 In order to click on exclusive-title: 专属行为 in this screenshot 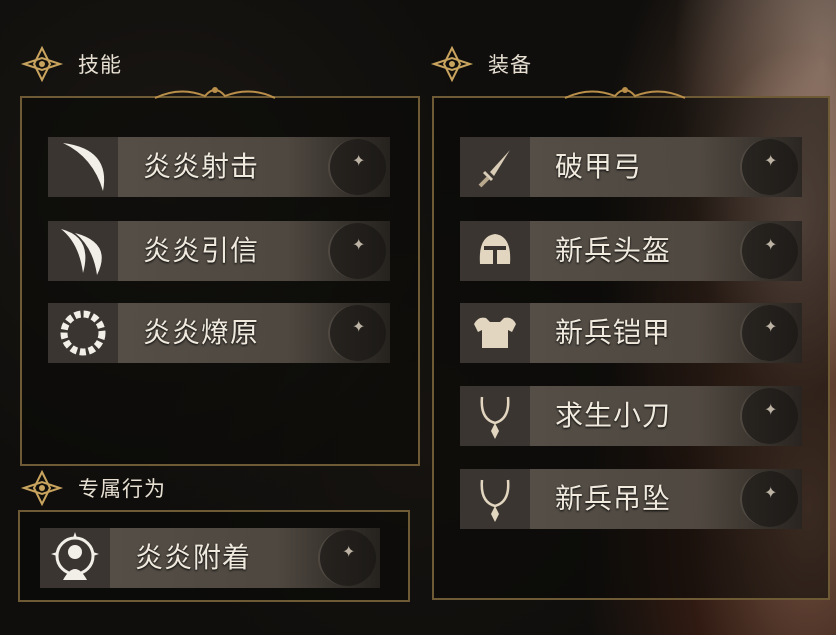, I will do `click(122, 489)`.